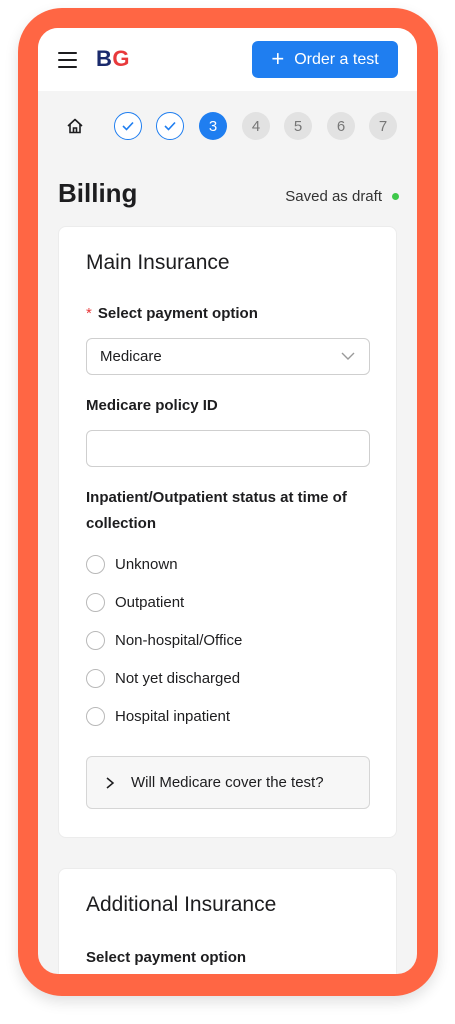 The image size is (455, 1024). Describe the element at coordinates (179, 640) in the screenshot. I see `status-option-label: Non-hospital/Office` at that location.